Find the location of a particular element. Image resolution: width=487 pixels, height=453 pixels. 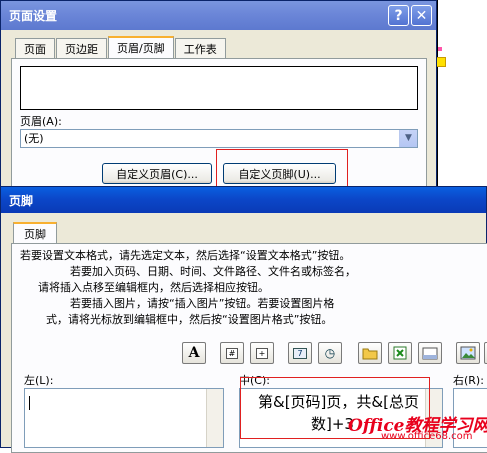

format-text-button: A is located at coordinates (194, 353).